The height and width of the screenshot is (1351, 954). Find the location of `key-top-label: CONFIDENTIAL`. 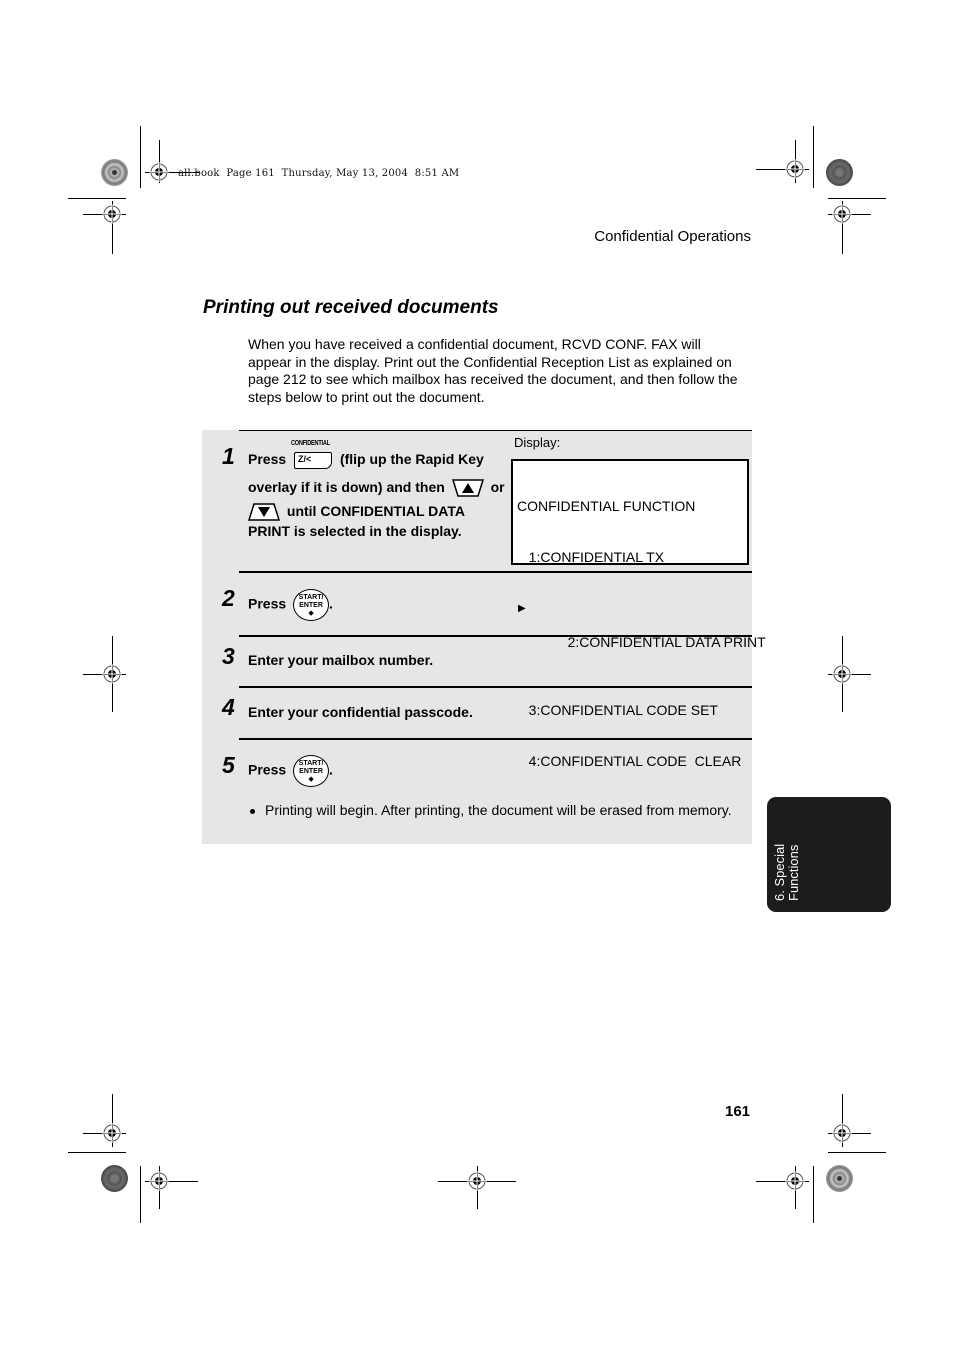

key-top-label: CONFIDENTIAL is located at coordinates (310, 443).